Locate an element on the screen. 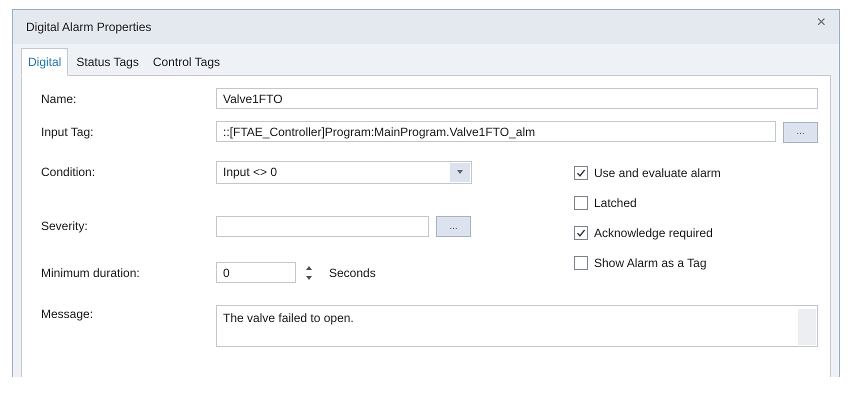 Image resolution: width=848 pixels, height=405 pixels. field-label: Message: is located at coordinates (67, 314).